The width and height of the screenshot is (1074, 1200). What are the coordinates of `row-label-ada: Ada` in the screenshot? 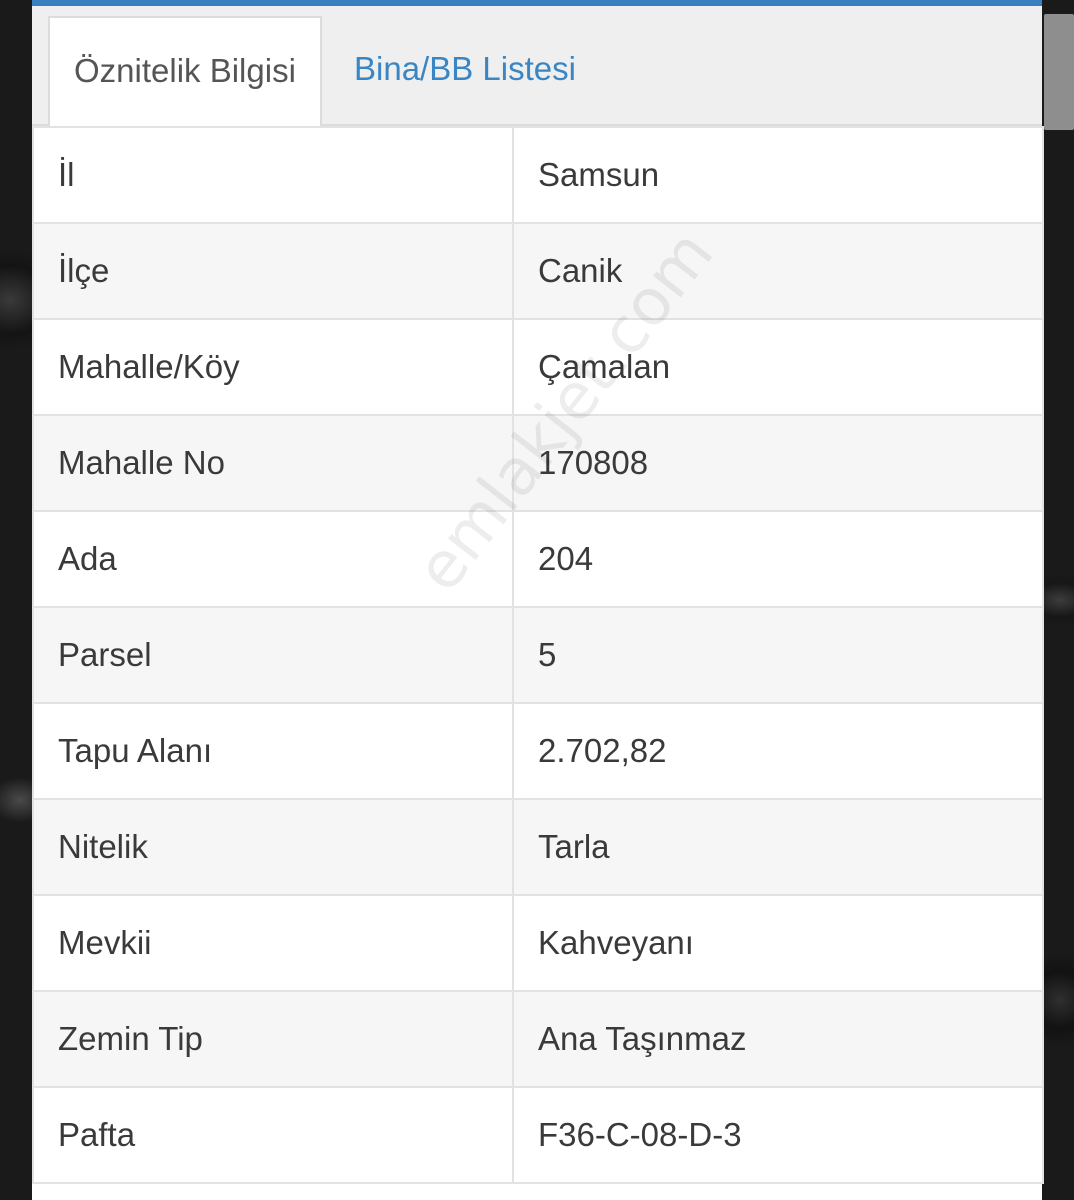 It's located at (273, 559).